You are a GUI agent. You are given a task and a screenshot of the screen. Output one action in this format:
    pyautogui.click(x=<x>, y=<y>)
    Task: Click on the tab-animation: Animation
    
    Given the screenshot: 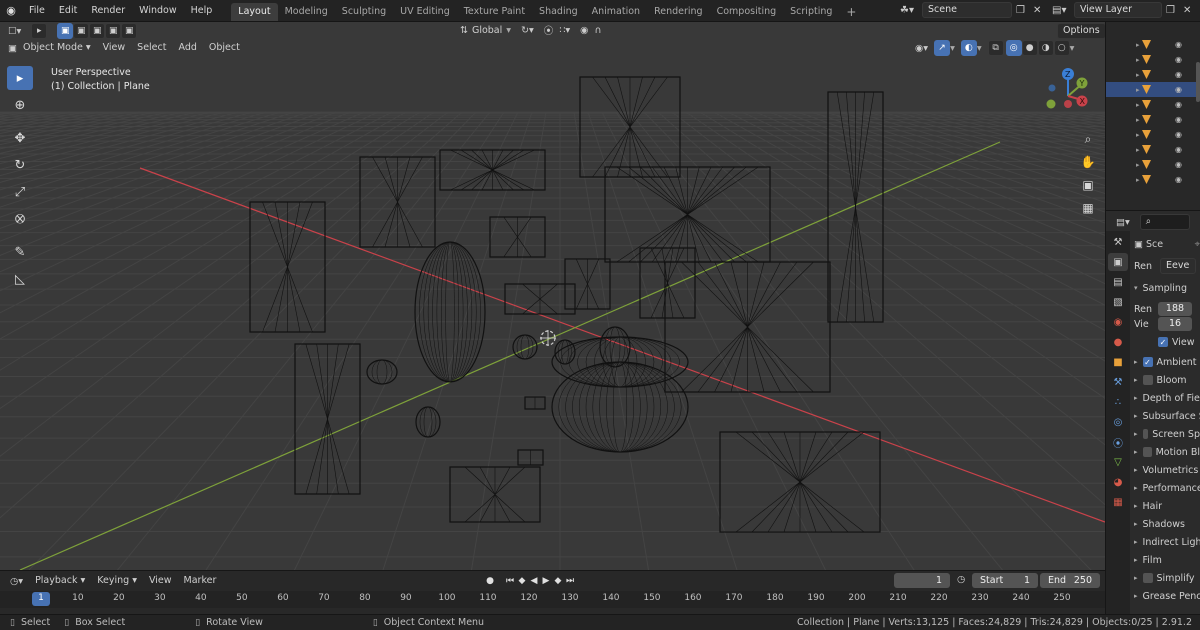 What is the action you would take?
    pyautogui.click(x=616, y=12)
    